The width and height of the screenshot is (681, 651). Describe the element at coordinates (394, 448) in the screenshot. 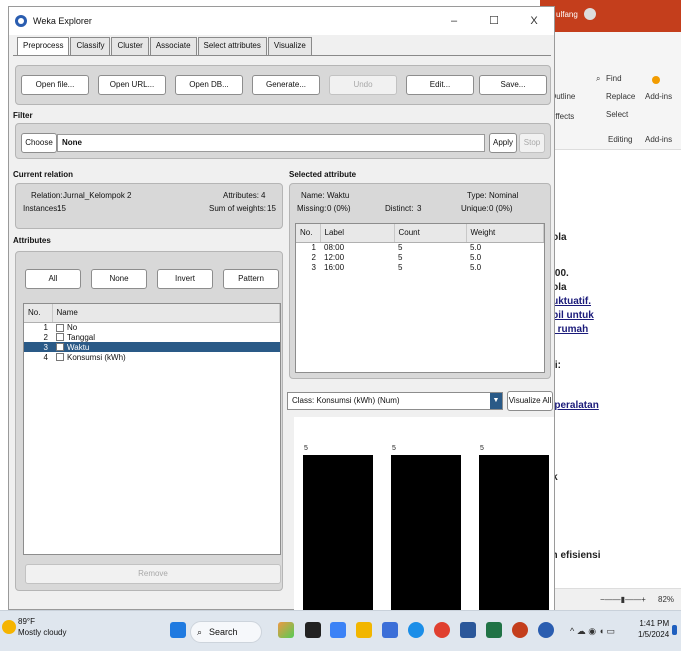

I see `histogram-bar-count: 5` at that location.